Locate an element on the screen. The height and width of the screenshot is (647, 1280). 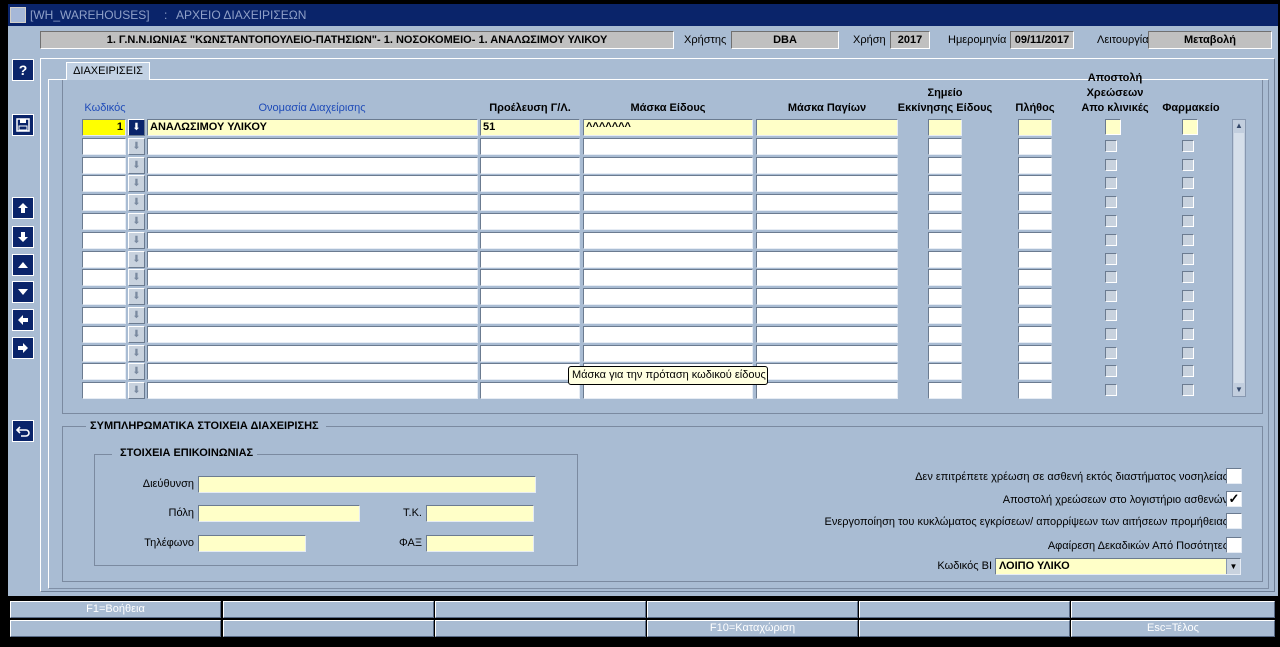
option-checkbox-send-to-accounting: ✓ is located at coordinates (1234, 499).